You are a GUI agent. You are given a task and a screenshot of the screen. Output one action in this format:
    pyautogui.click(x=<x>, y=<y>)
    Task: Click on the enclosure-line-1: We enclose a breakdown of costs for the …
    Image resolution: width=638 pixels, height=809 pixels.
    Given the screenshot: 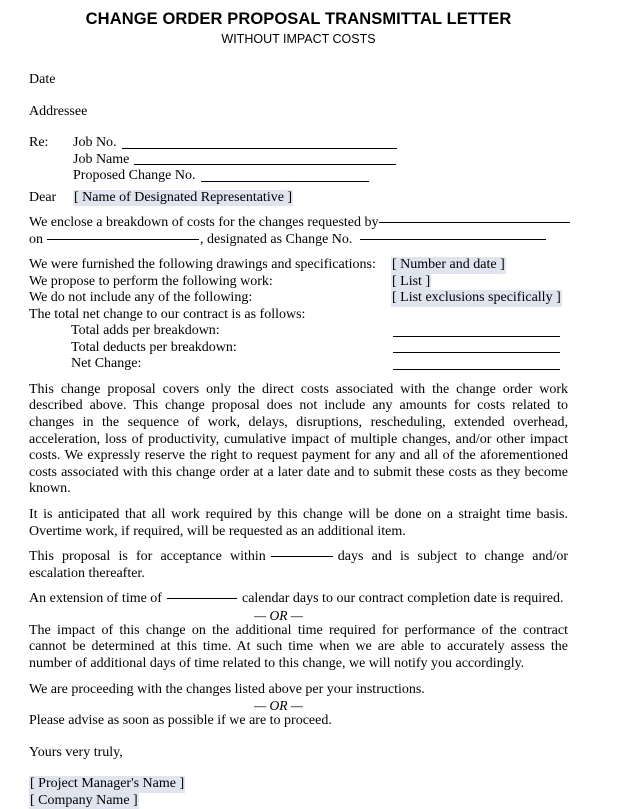 What is the action you would take?
    pyautogui.click(x=299, y=223)
    